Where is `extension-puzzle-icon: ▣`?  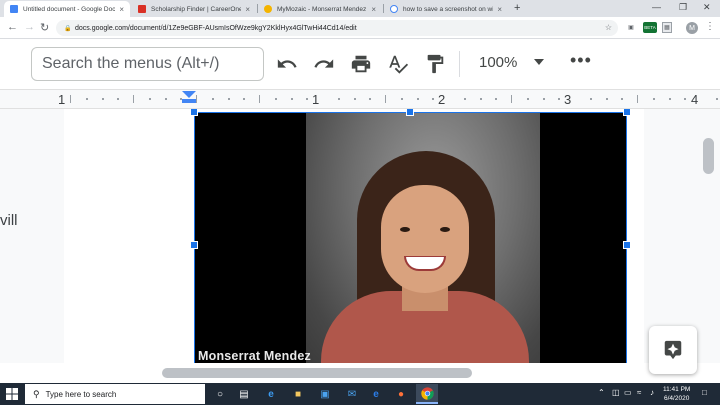
extension-puzzle-icon: ▣ is located at coordinates (631, 27).